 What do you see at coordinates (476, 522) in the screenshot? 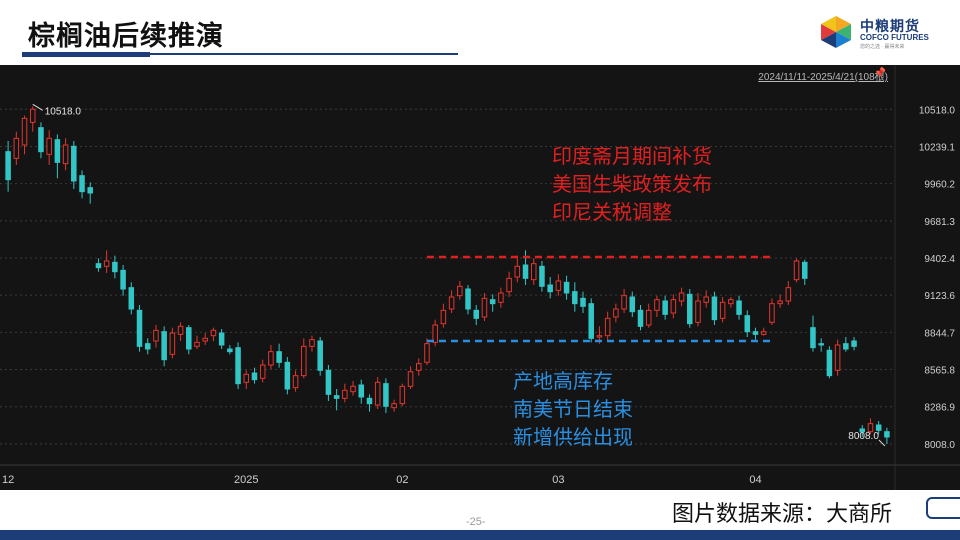
I see `page-number: -25-` at bounding box center [476, 522].